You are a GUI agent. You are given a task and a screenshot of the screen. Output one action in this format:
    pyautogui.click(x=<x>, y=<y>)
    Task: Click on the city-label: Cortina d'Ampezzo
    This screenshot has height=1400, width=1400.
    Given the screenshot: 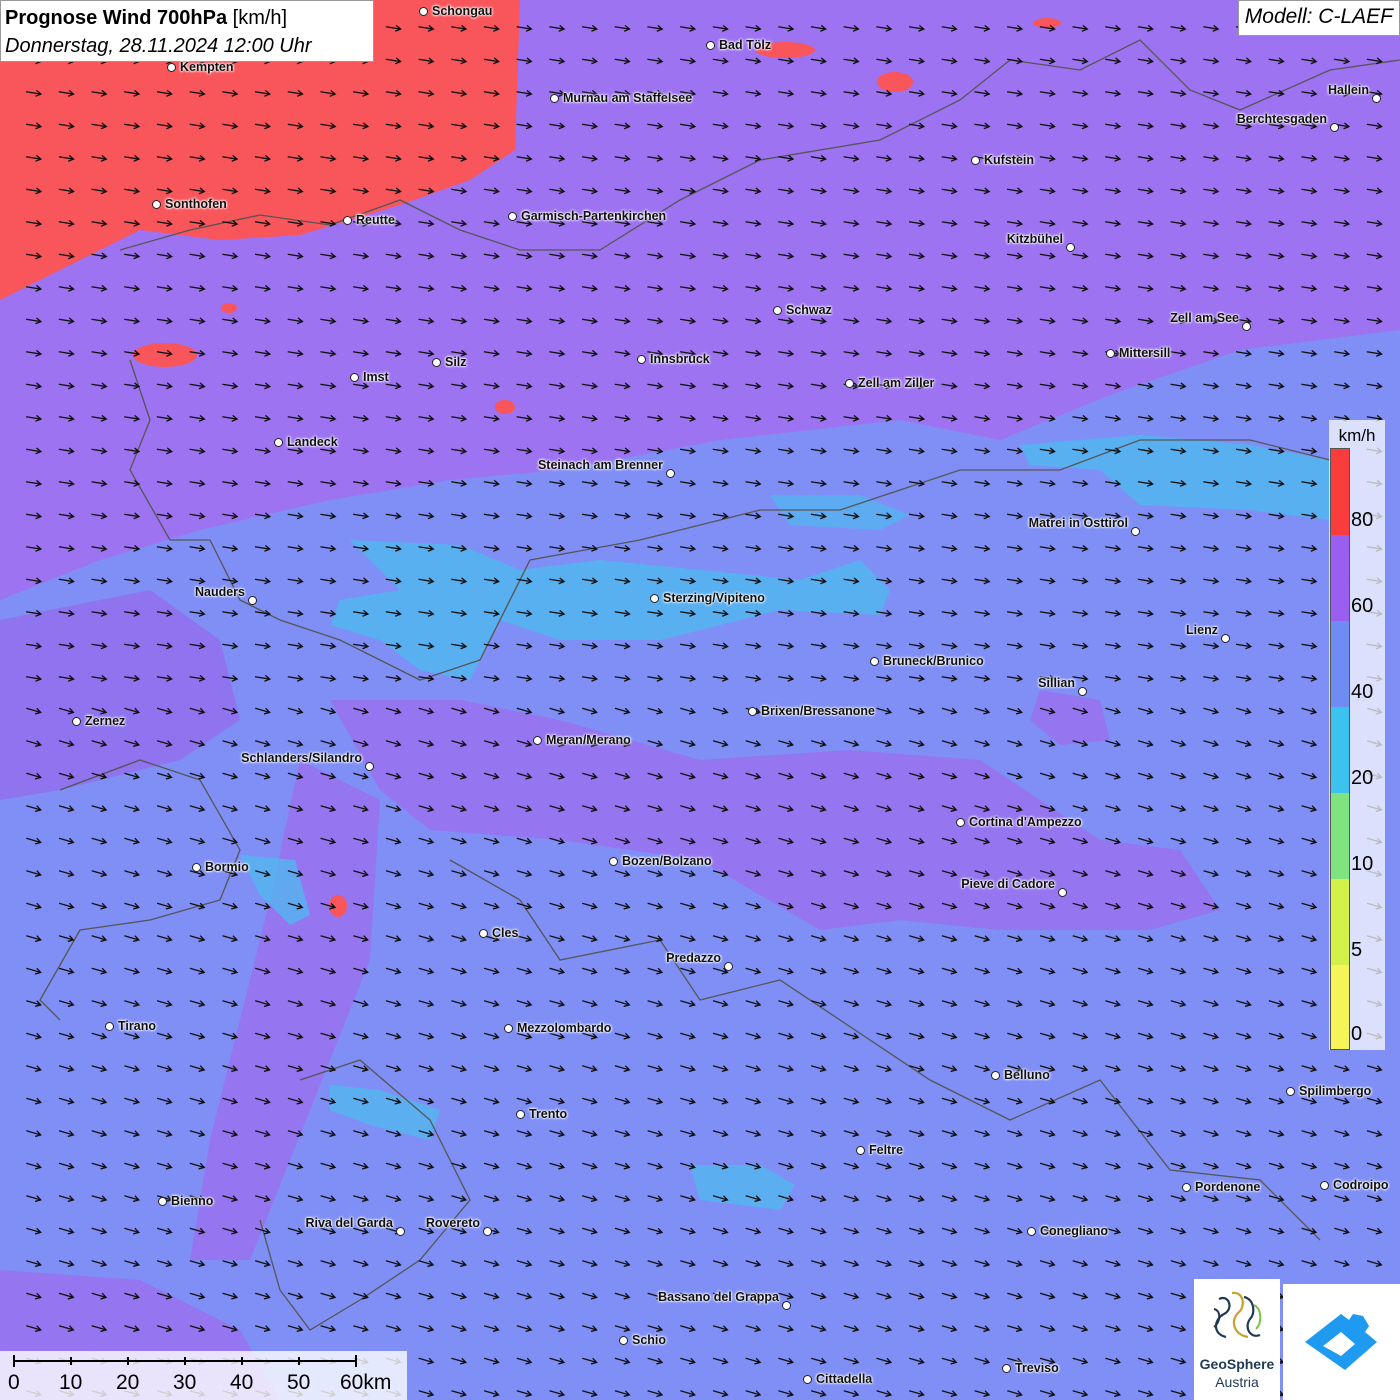 What is the action you would take?
    pyautogui.click(x=1025, y=822)
    